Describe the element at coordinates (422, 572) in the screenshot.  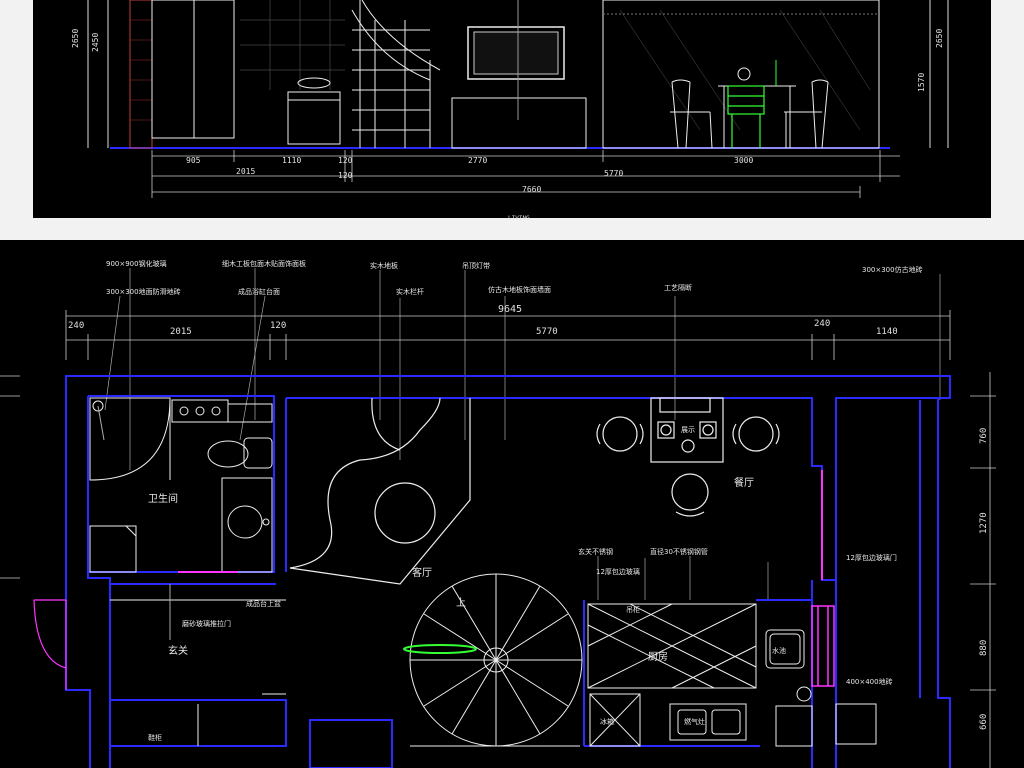
I see `room-living: 客厅` at that location.